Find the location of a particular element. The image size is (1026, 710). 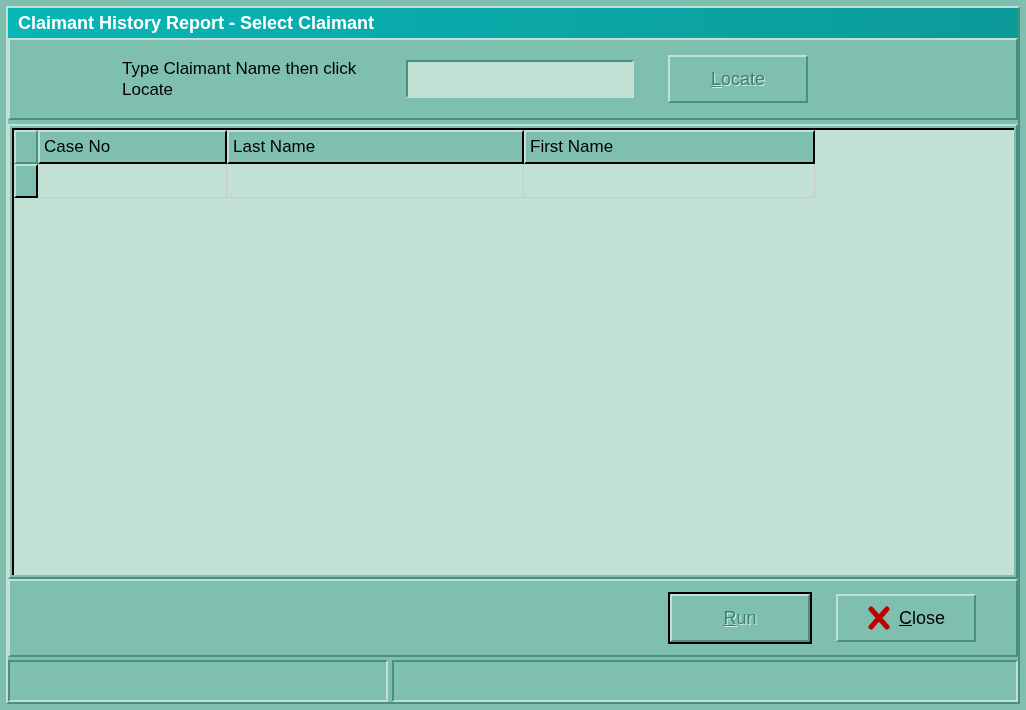

column-header: Last Name is located at coordinates (375, 147).